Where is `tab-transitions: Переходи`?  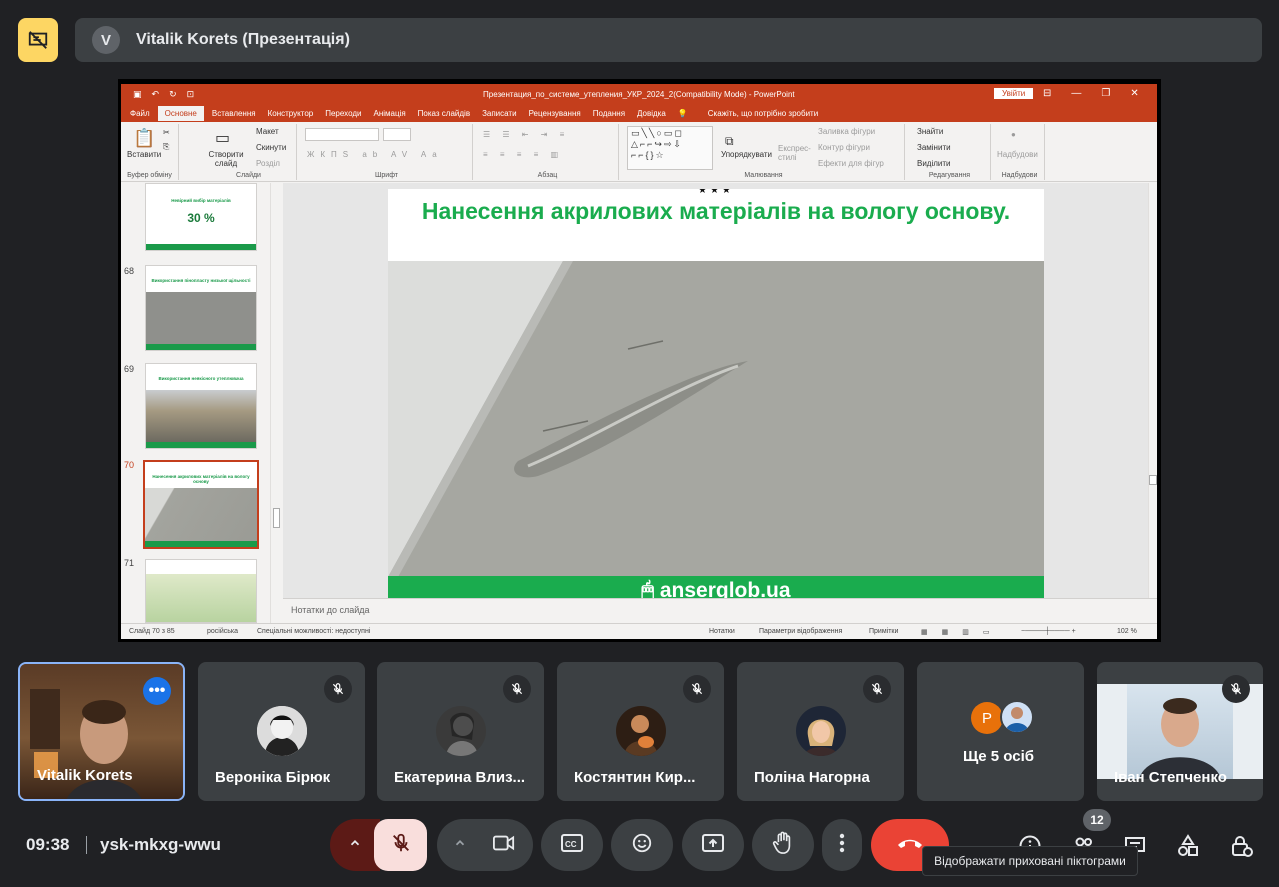
tab-transitions: Переходи is located at coordinates (343, 113).